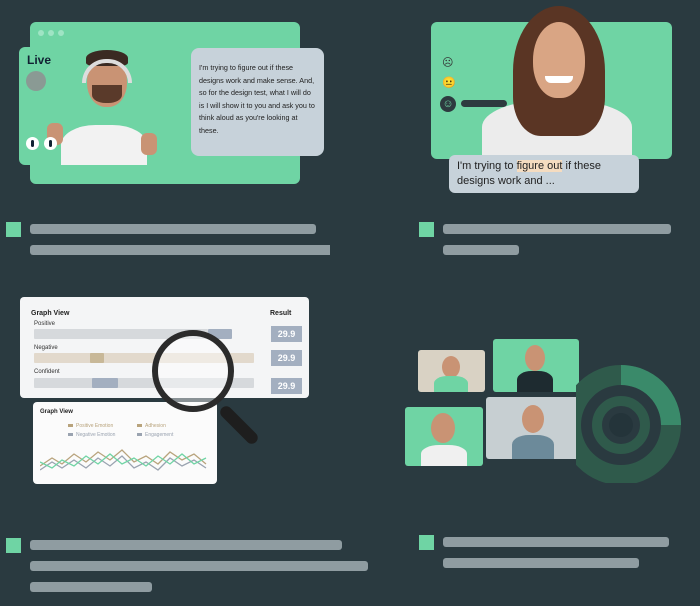 This screenshot has width=700, height=606. Describe the element at coordinates (239, 425) in the screenshot. I see `magnifier-handle` at that location.